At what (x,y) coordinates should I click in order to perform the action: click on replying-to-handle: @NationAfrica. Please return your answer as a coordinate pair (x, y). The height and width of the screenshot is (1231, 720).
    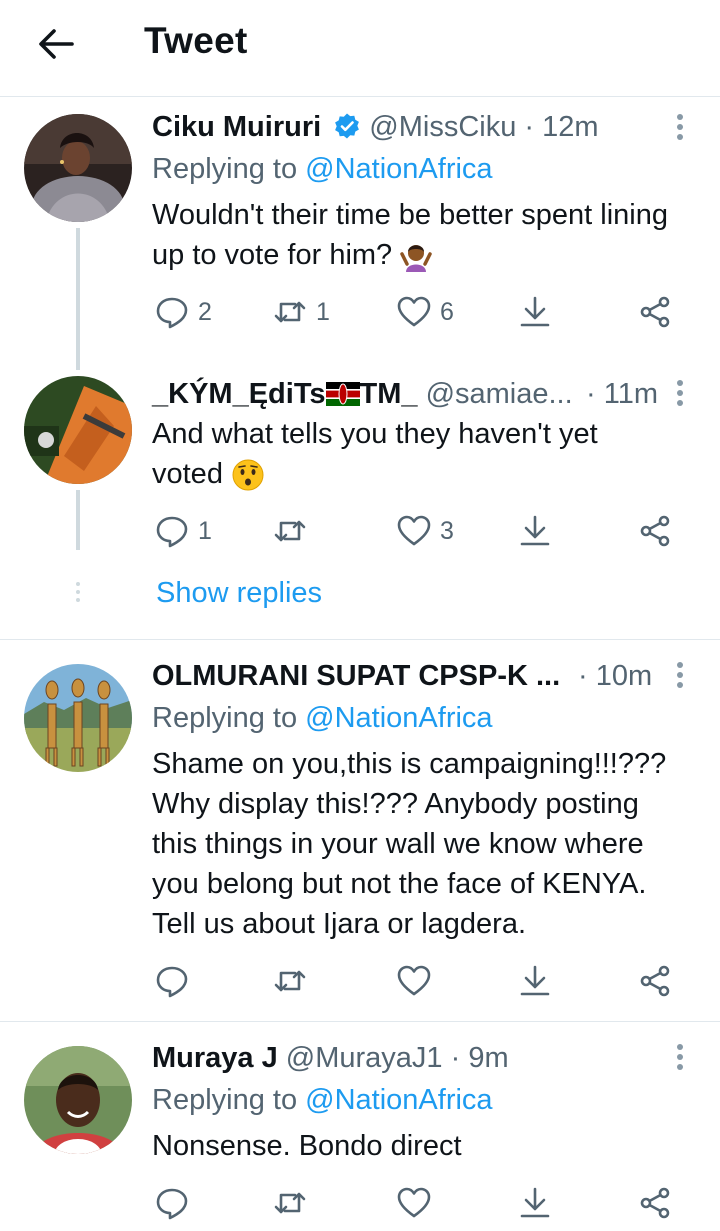
    Looking at the image, I should click on (398, 1100).